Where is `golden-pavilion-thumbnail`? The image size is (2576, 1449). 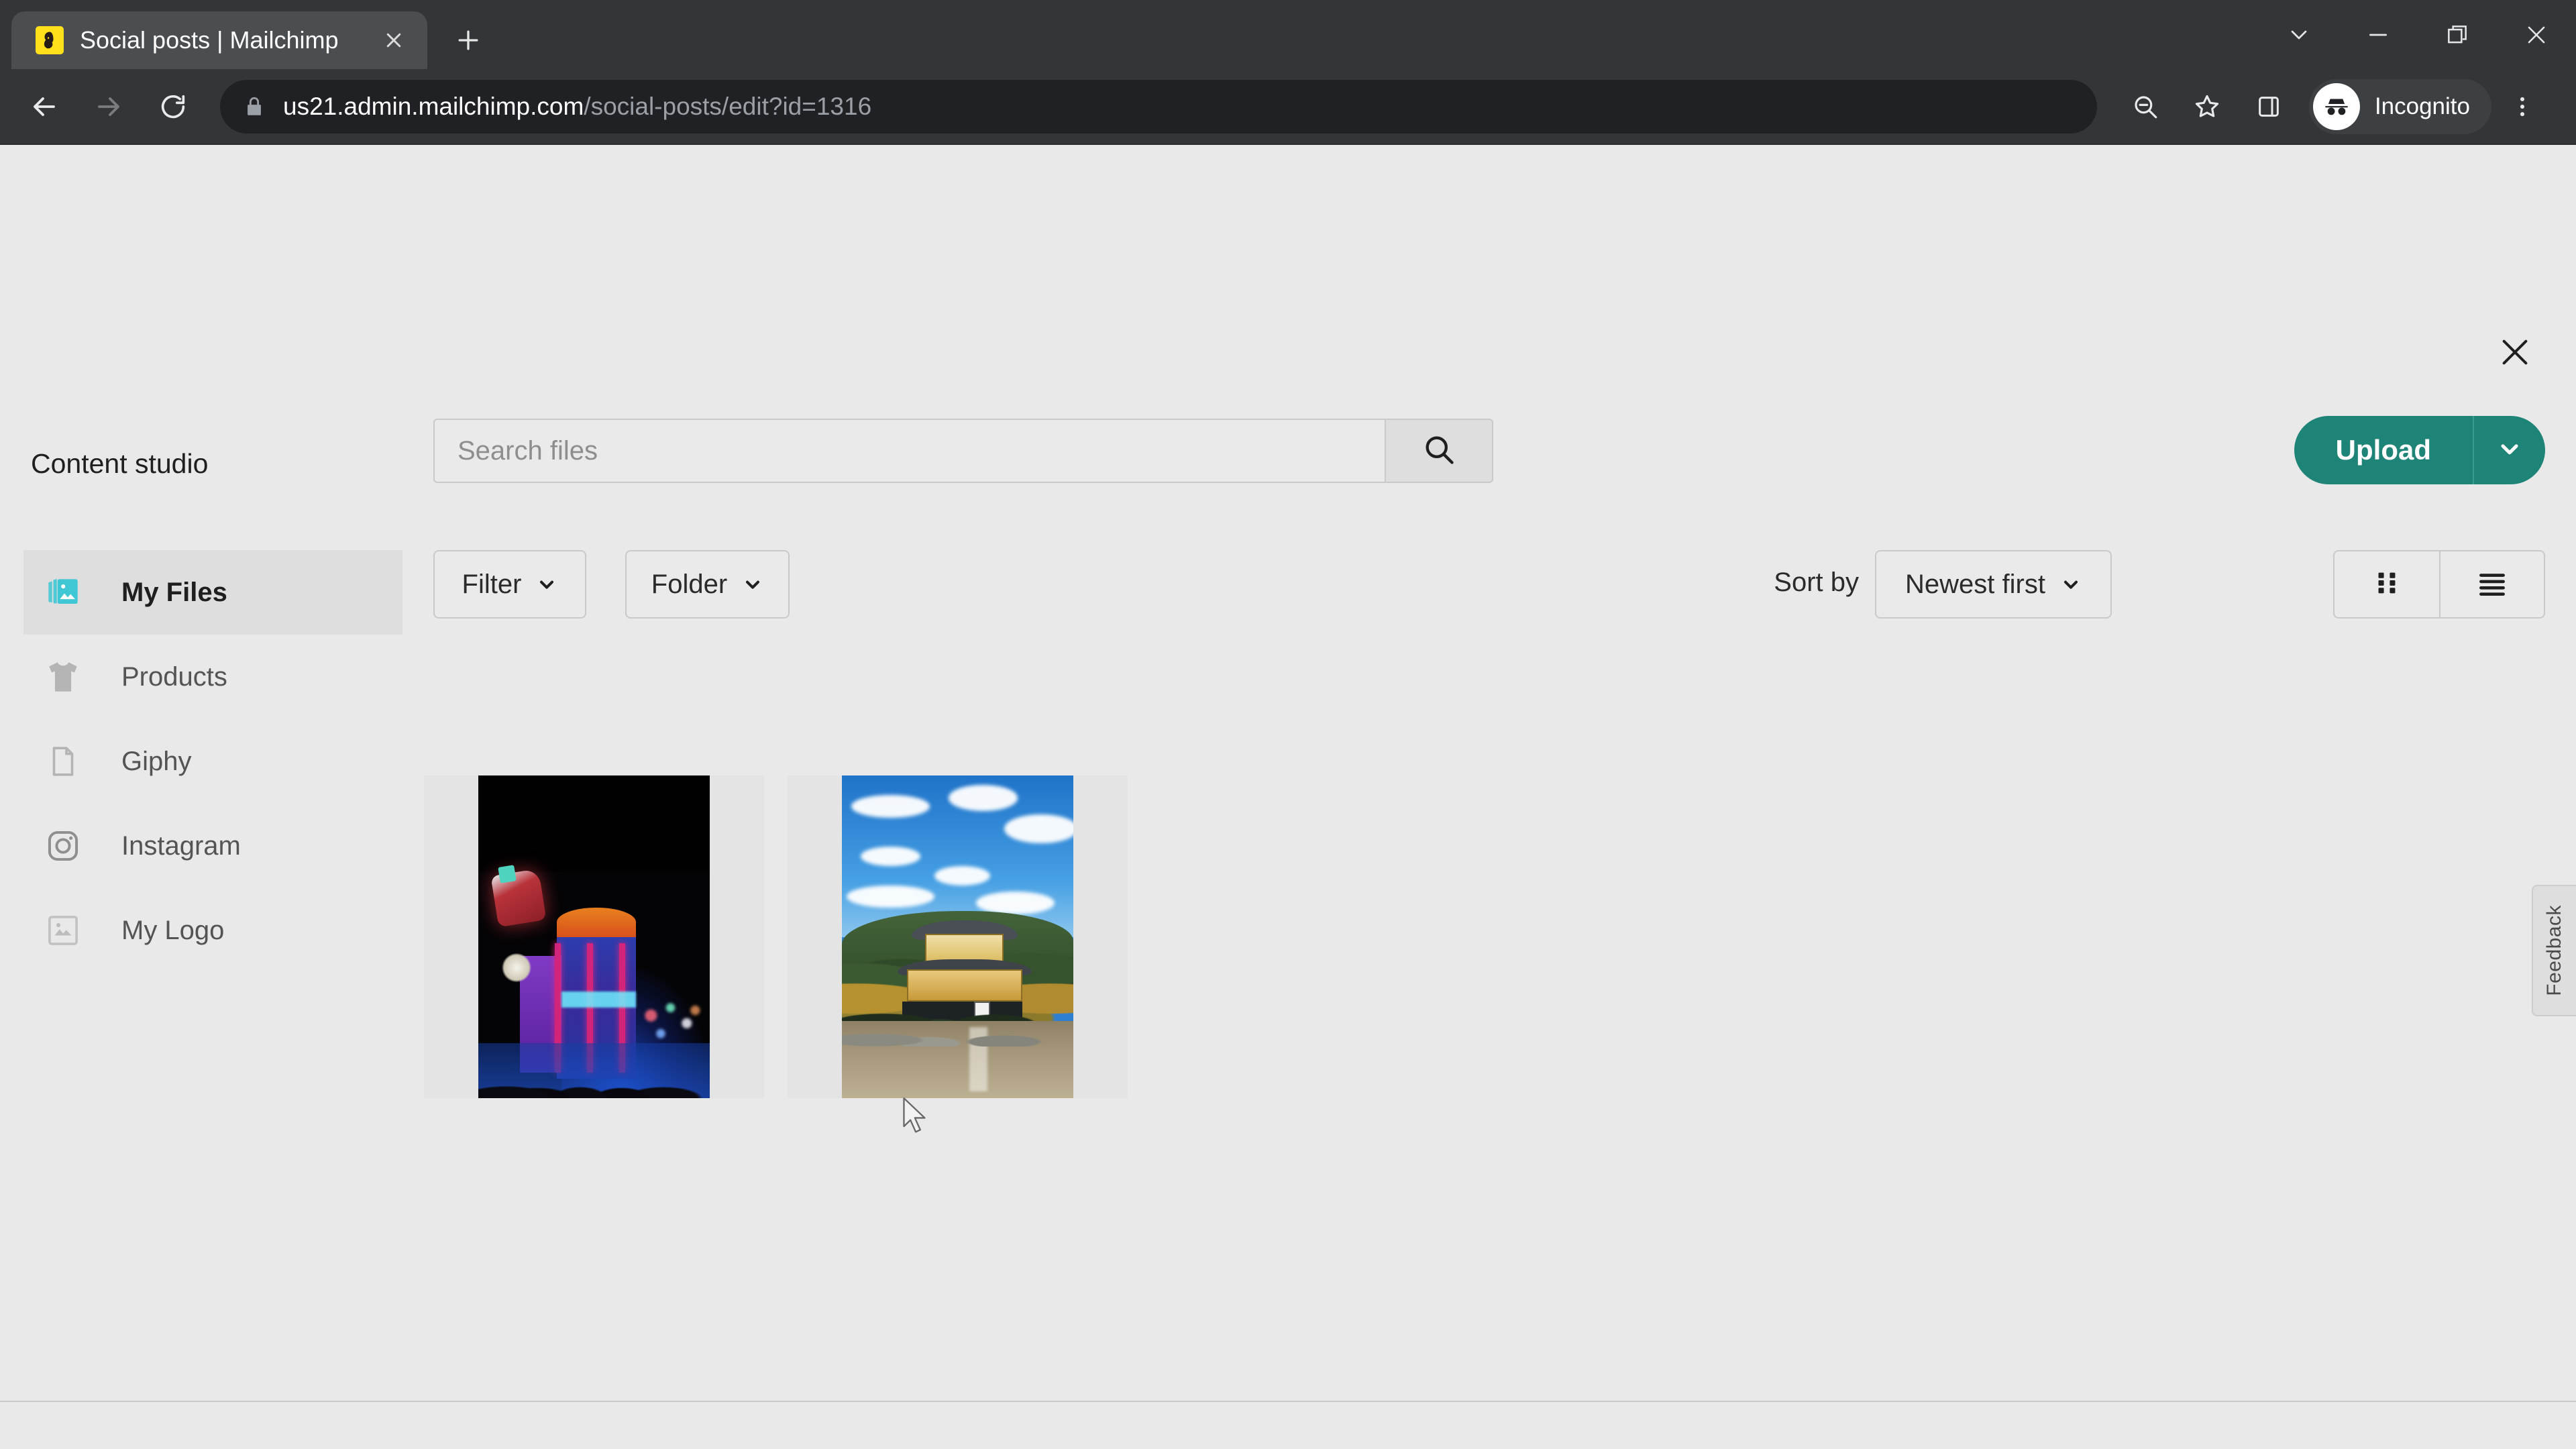 golden-pavilion-thumbnail is located at coordinates (957, 936).